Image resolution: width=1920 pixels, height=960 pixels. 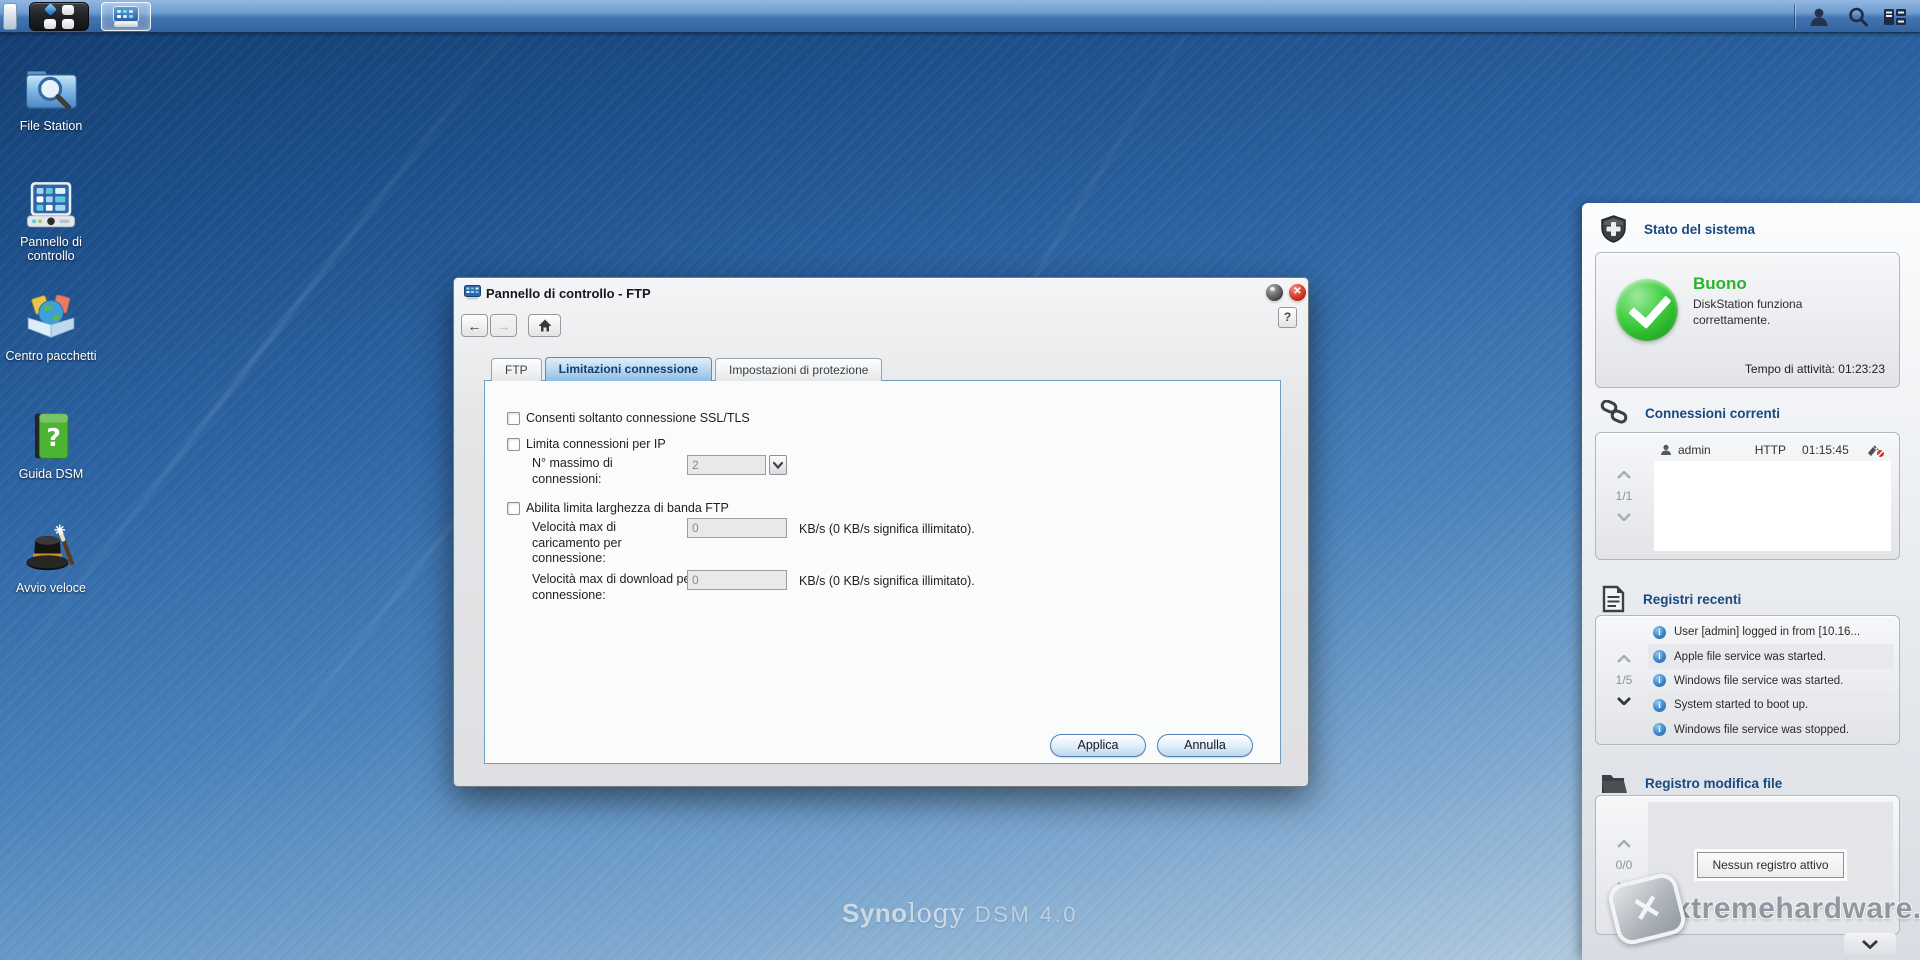 I want to click on widget-panels-icon, so click(x=1895, y=16).